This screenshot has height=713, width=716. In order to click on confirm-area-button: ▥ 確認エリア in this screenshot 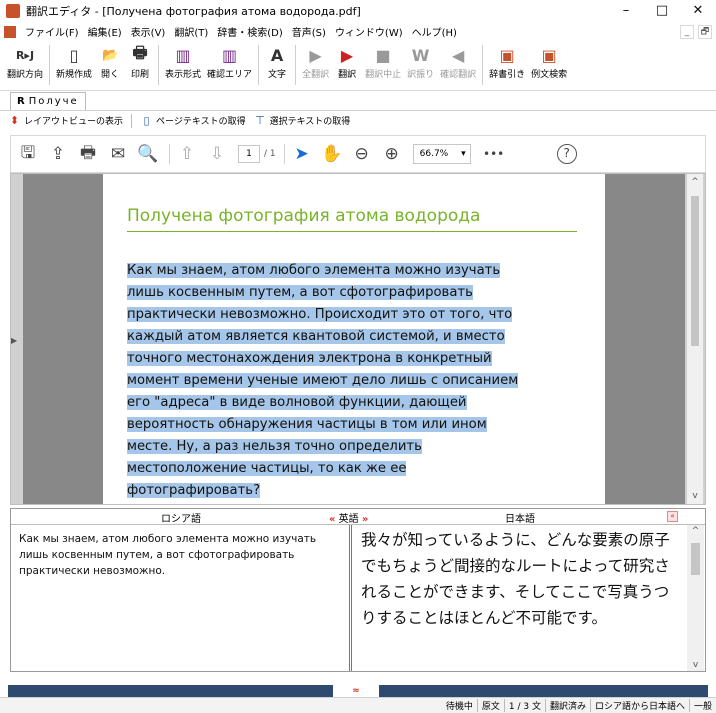, I will do `click(229, 62)`.